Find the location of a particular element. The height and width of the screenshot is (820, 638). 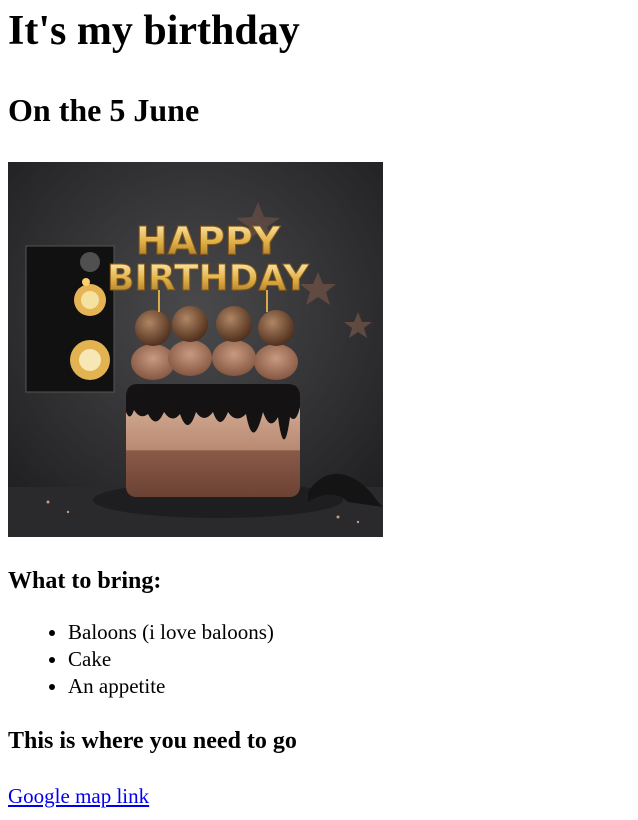

topper-birthday-text: BIRTHDAY is located at coordinates (208, 278).